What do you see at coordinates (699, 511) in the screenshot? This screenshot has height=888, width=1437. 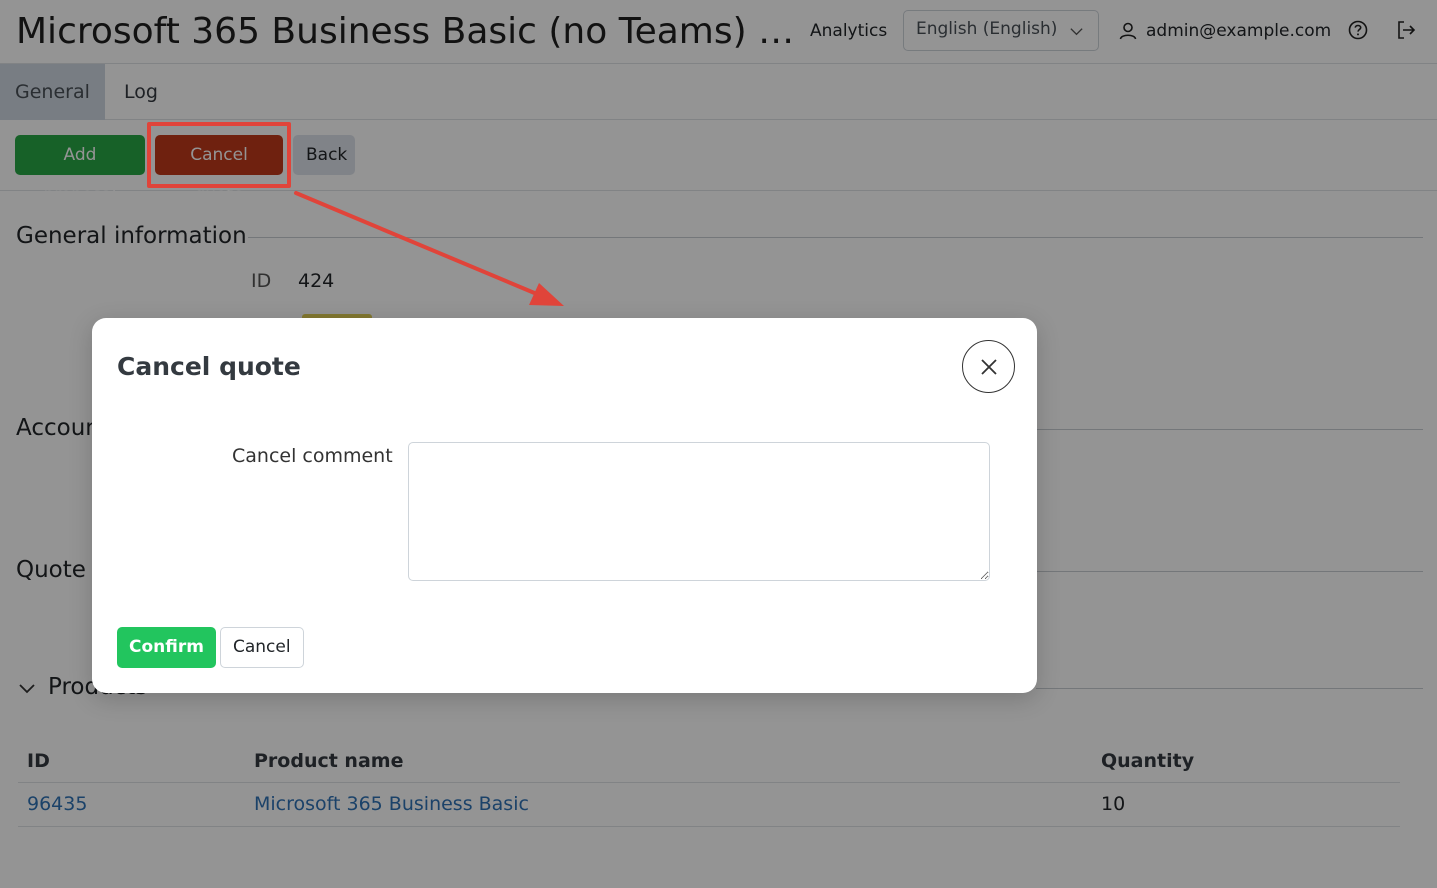 I see `cancel-comment-textarea` at bounding box center [699, 511].